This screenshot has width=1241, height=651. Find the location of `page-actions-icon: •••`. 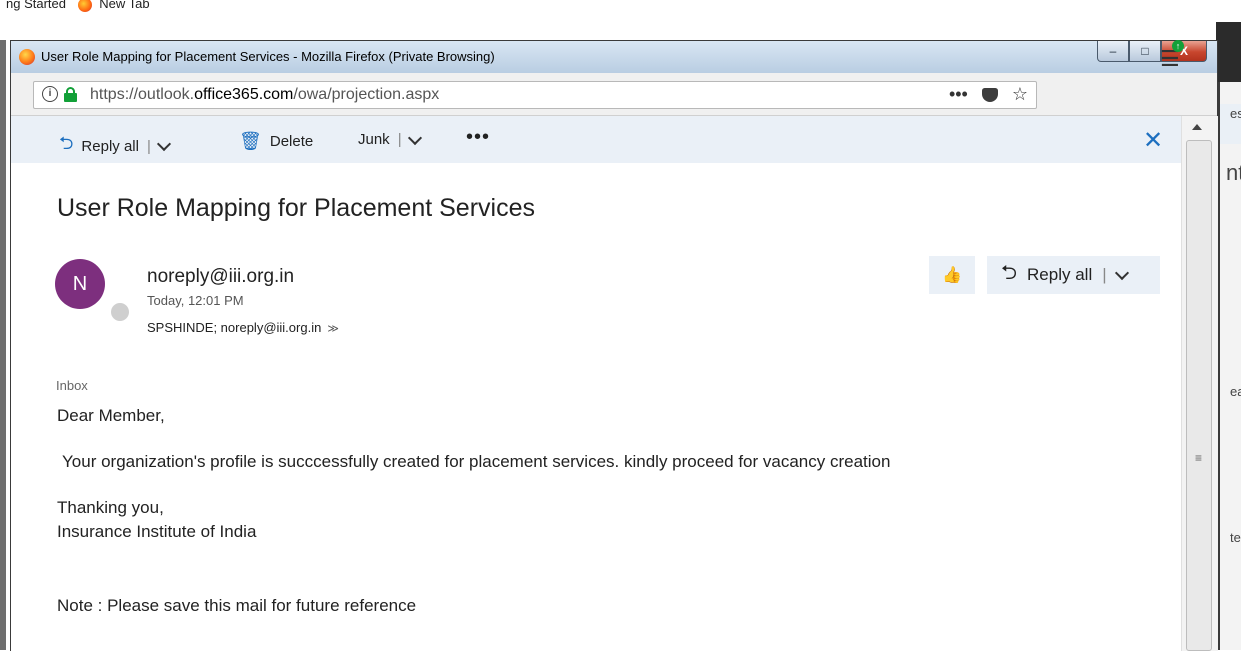

page-actions-icon: ••• is located at coordinates (958, 94).